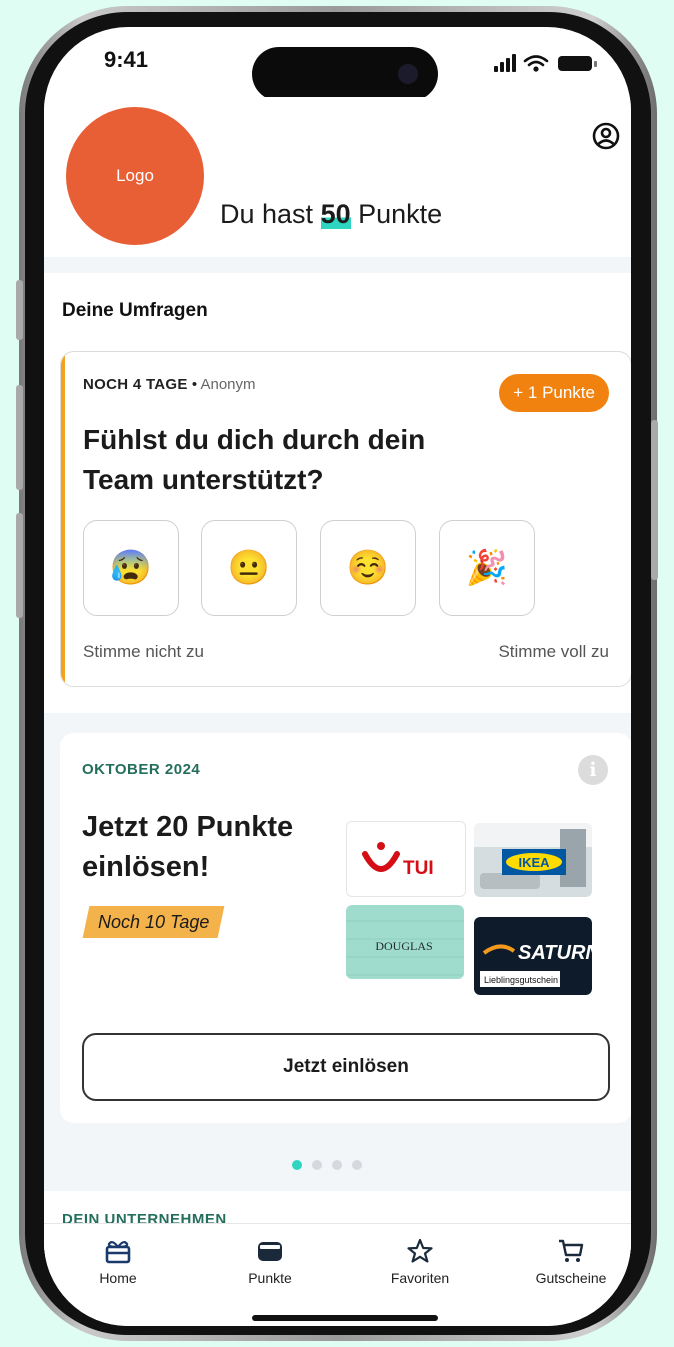 This screenshot has width=674, height=1347. Describe the element at coordinates (418, 868) in the screenshot. I see `tui-brand: TUI` at that location.